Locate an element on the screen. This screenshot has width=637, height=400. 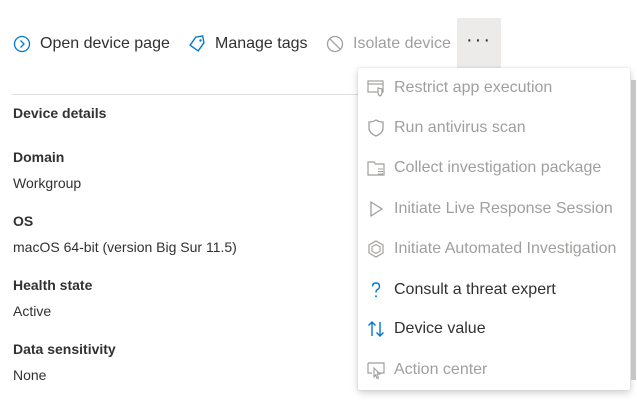
field-label: OS is located at coordinates (23, 221).